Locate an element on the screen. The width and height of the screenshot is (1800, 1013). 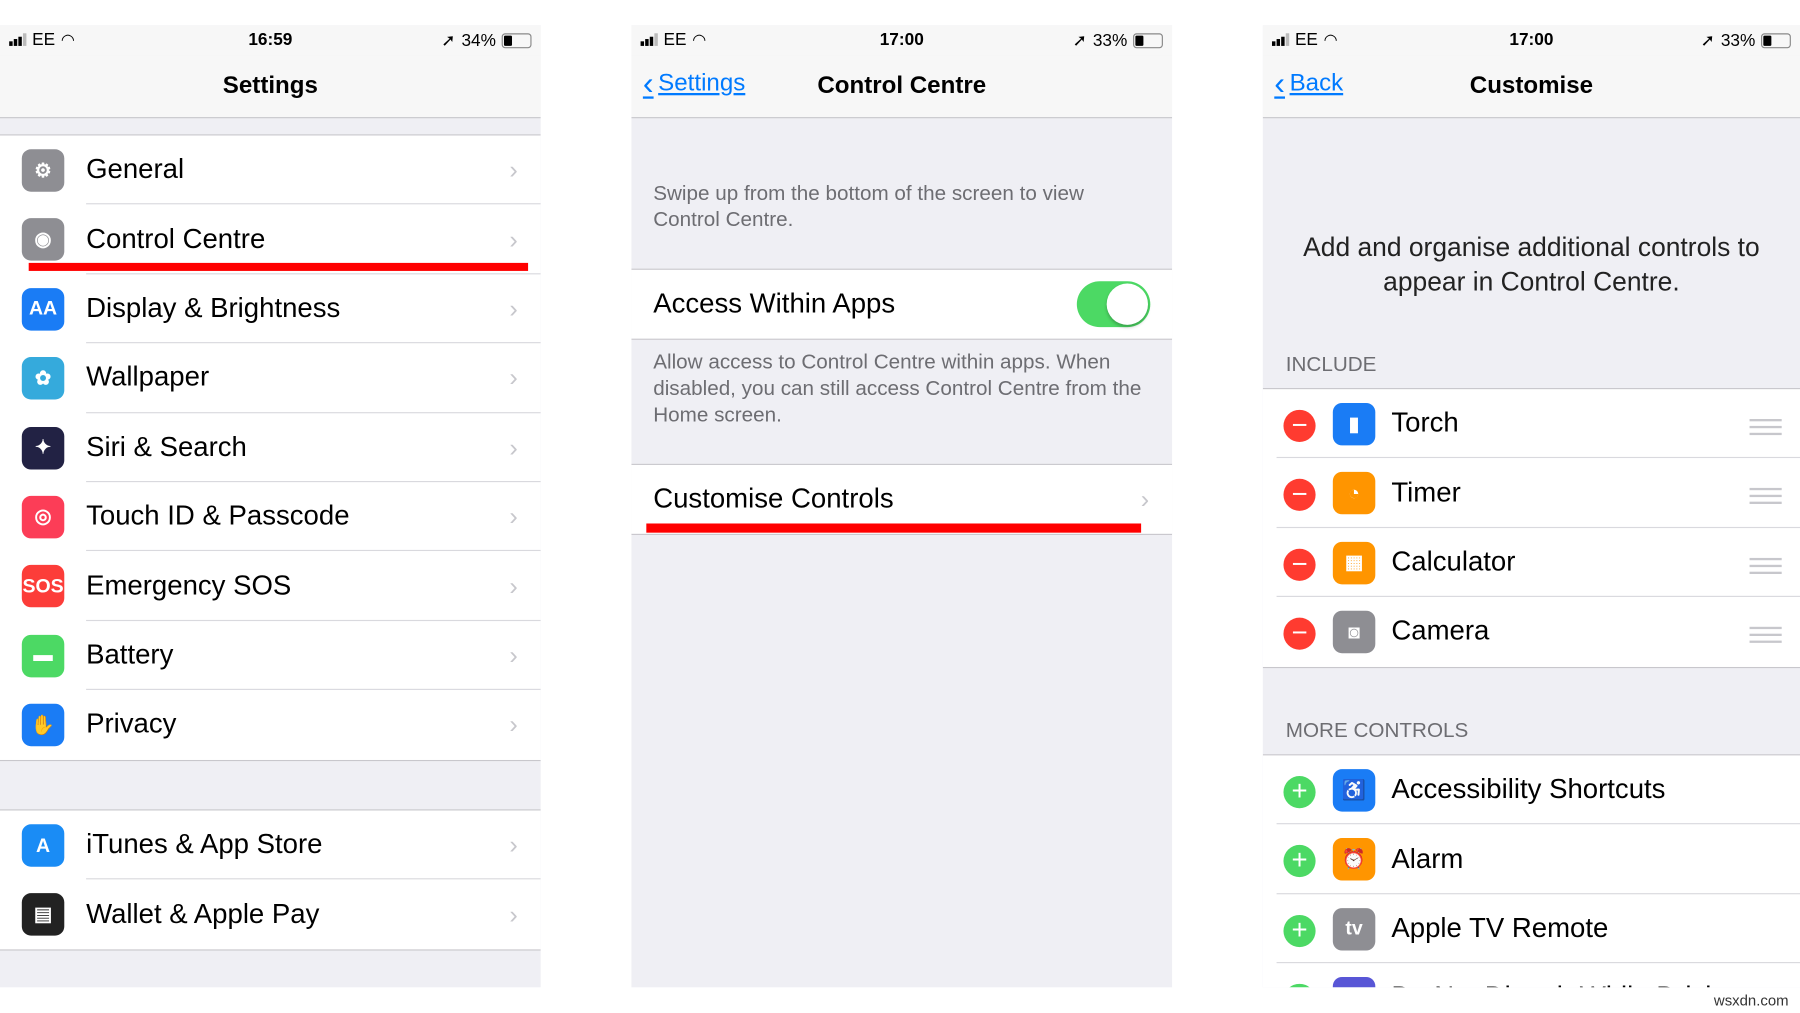
fingerprint-icon: ◎ is located at coordinates (43, 517).